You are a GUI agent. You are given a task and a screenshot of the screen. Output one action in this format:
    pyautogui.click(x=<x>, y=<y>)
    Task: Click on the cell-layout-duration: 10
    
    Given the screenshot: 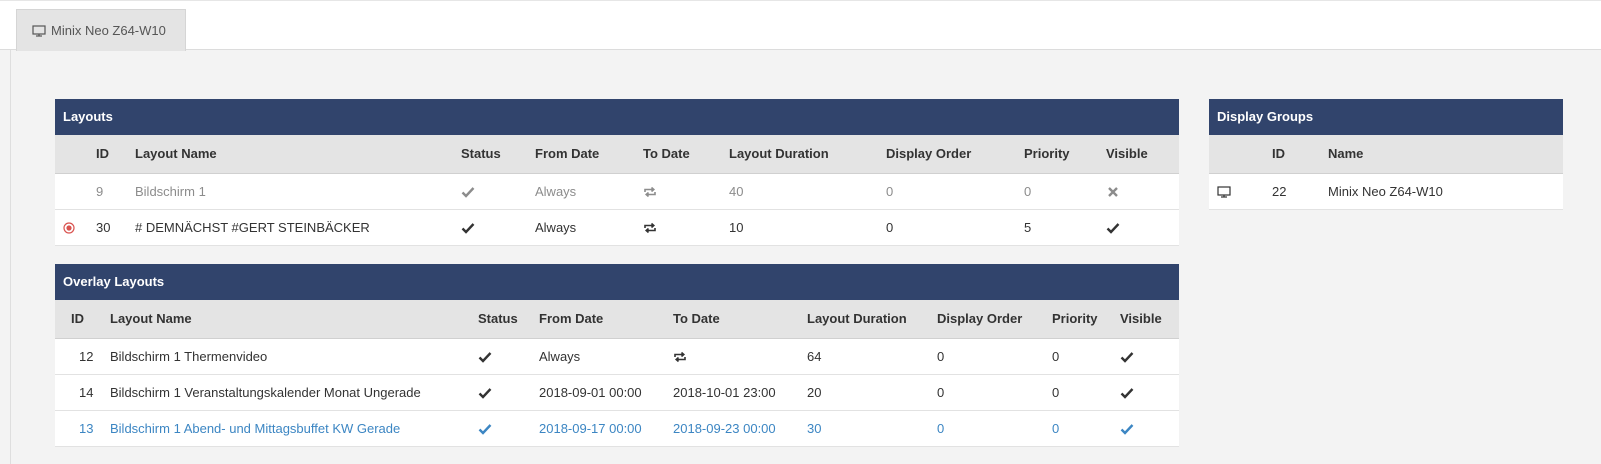 What is the action you would take?
    pyautogui.click(x=799, y=227)
    